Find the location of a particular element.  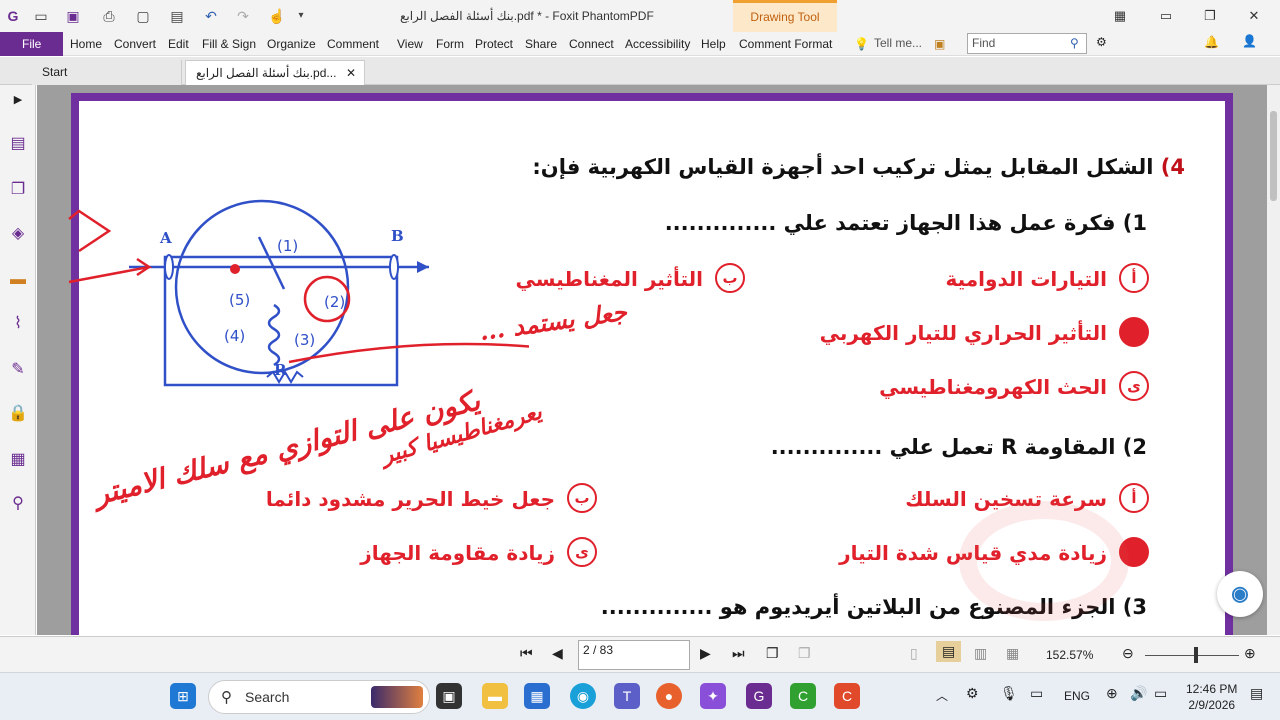

expand-panel-icon: ▶ is located at coordinates (18, 100).